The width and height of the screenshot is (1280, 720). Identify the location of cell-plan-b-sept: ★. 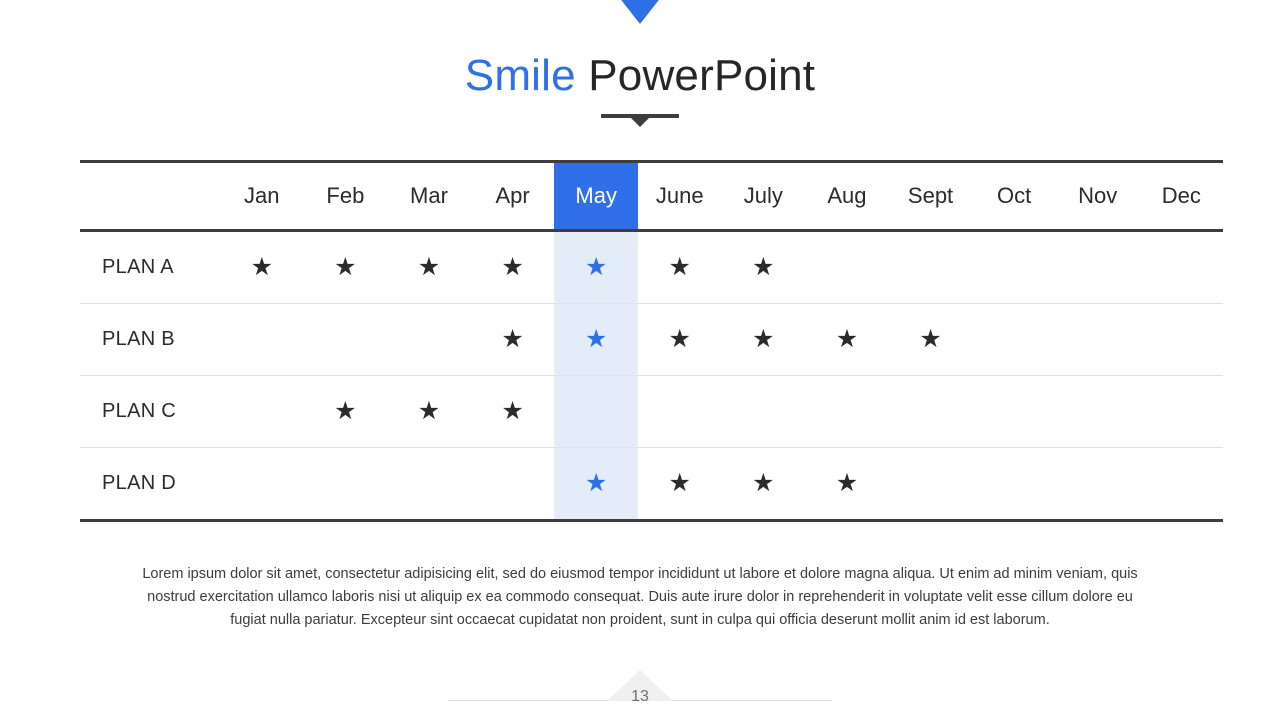
(930, 339).